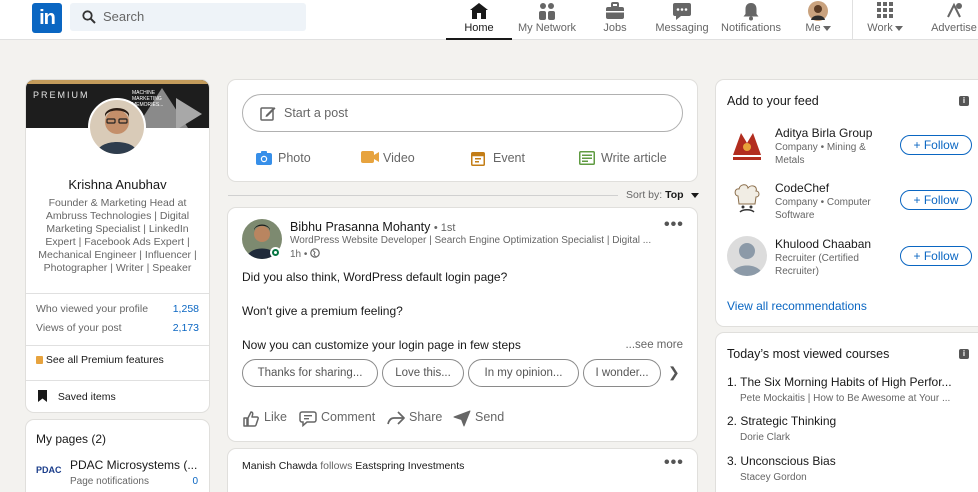 Image resolution: width=978 pixels, height=492 pixels. I want to click on page-logo: PDAC, so click(49, 470).